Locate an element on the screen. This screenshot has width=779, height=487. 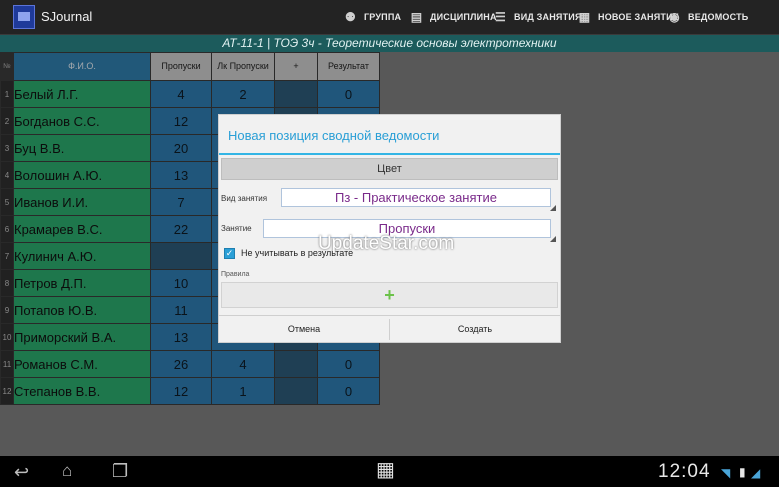
apps-grid-icon: ▦ is located at coordinates (385, 470).